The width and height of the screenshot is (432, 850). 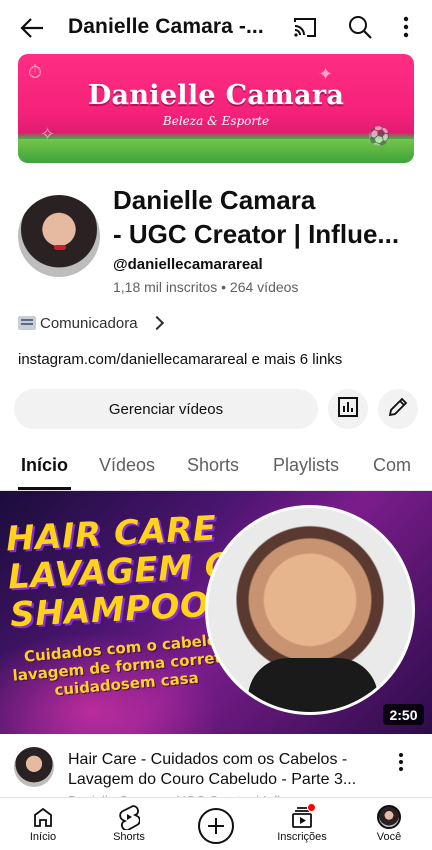 I want to click on video-title-line1: Hair Care - Cuidados com os Cabelos -, so click(x=208, y=759).